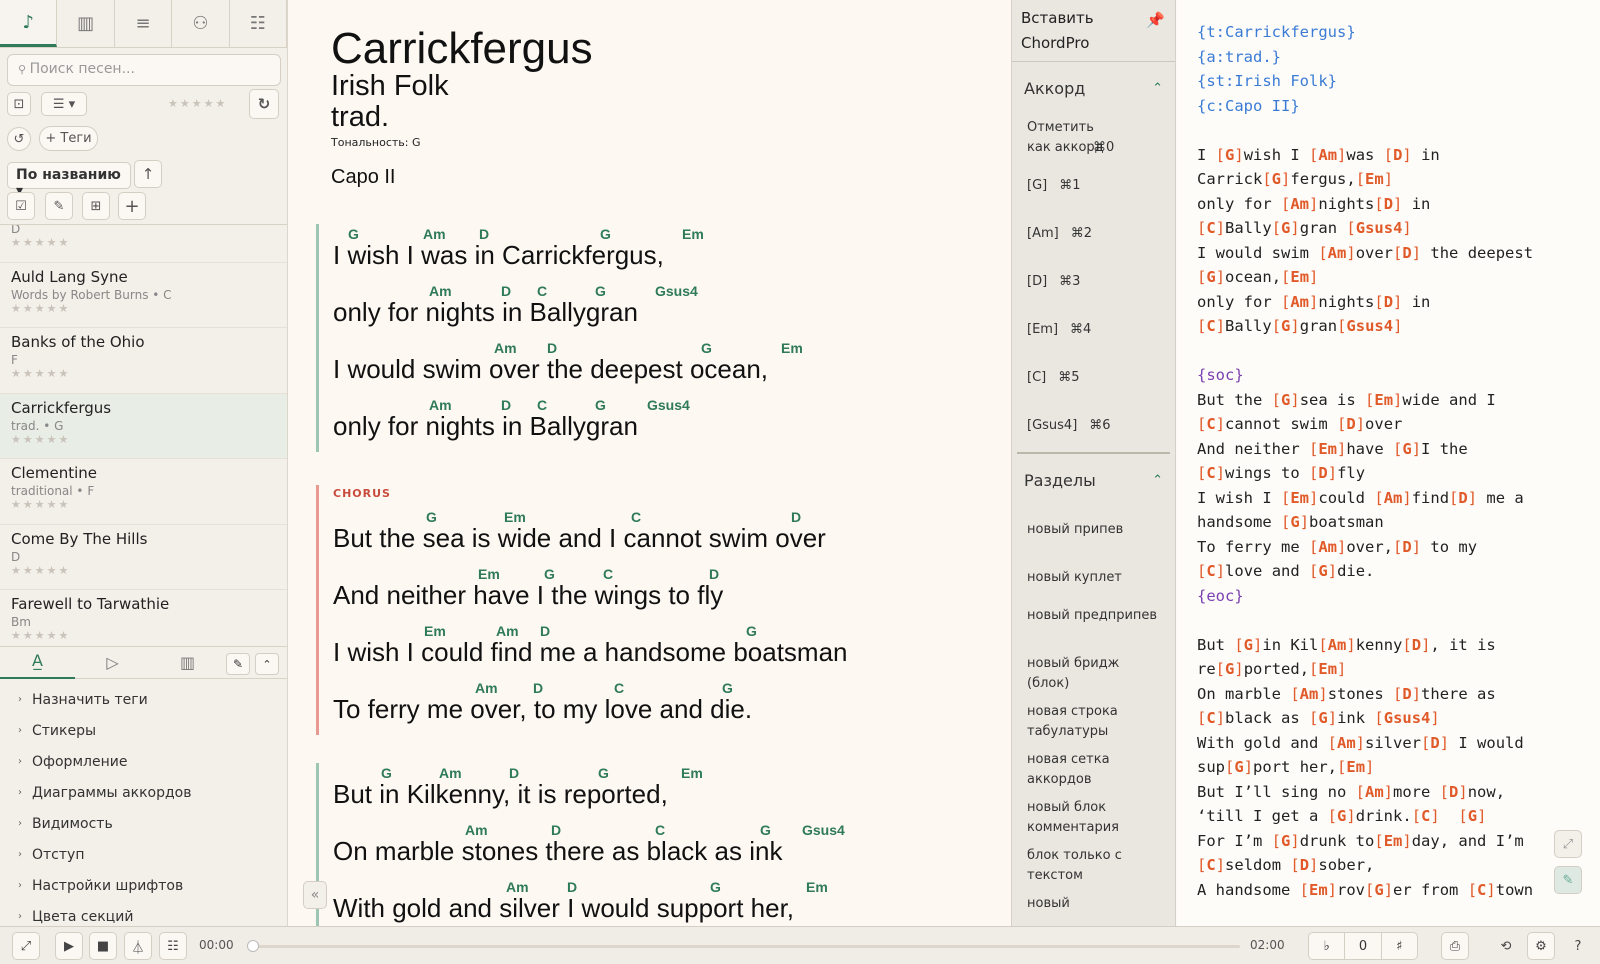  What do you see at coordinates (1093, 282) in the screenshot?
I see `insert-chord-item: [D] ⌘3` at bounding box center [1093, 282].